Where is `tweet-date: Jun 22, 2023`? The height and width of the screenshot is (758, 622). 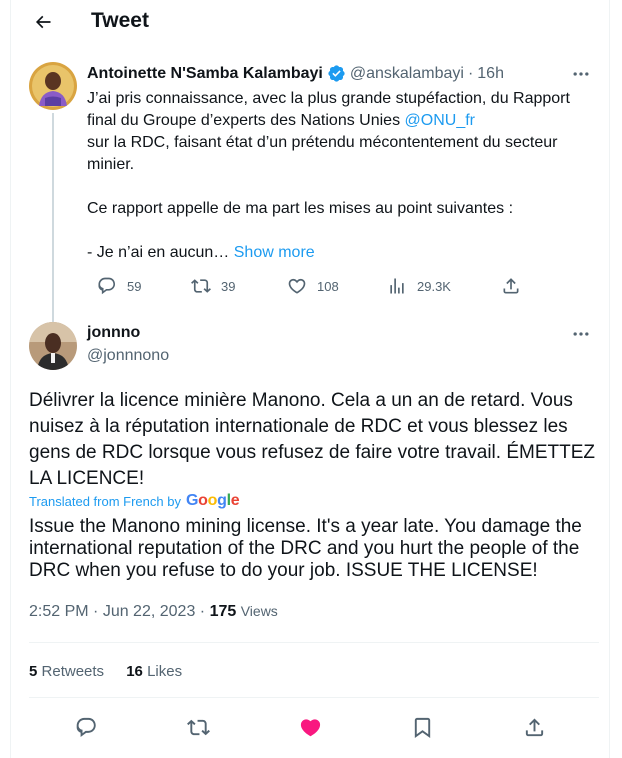
tweet-date: Jun 22, 2023 is located at coordinates (149, 611).